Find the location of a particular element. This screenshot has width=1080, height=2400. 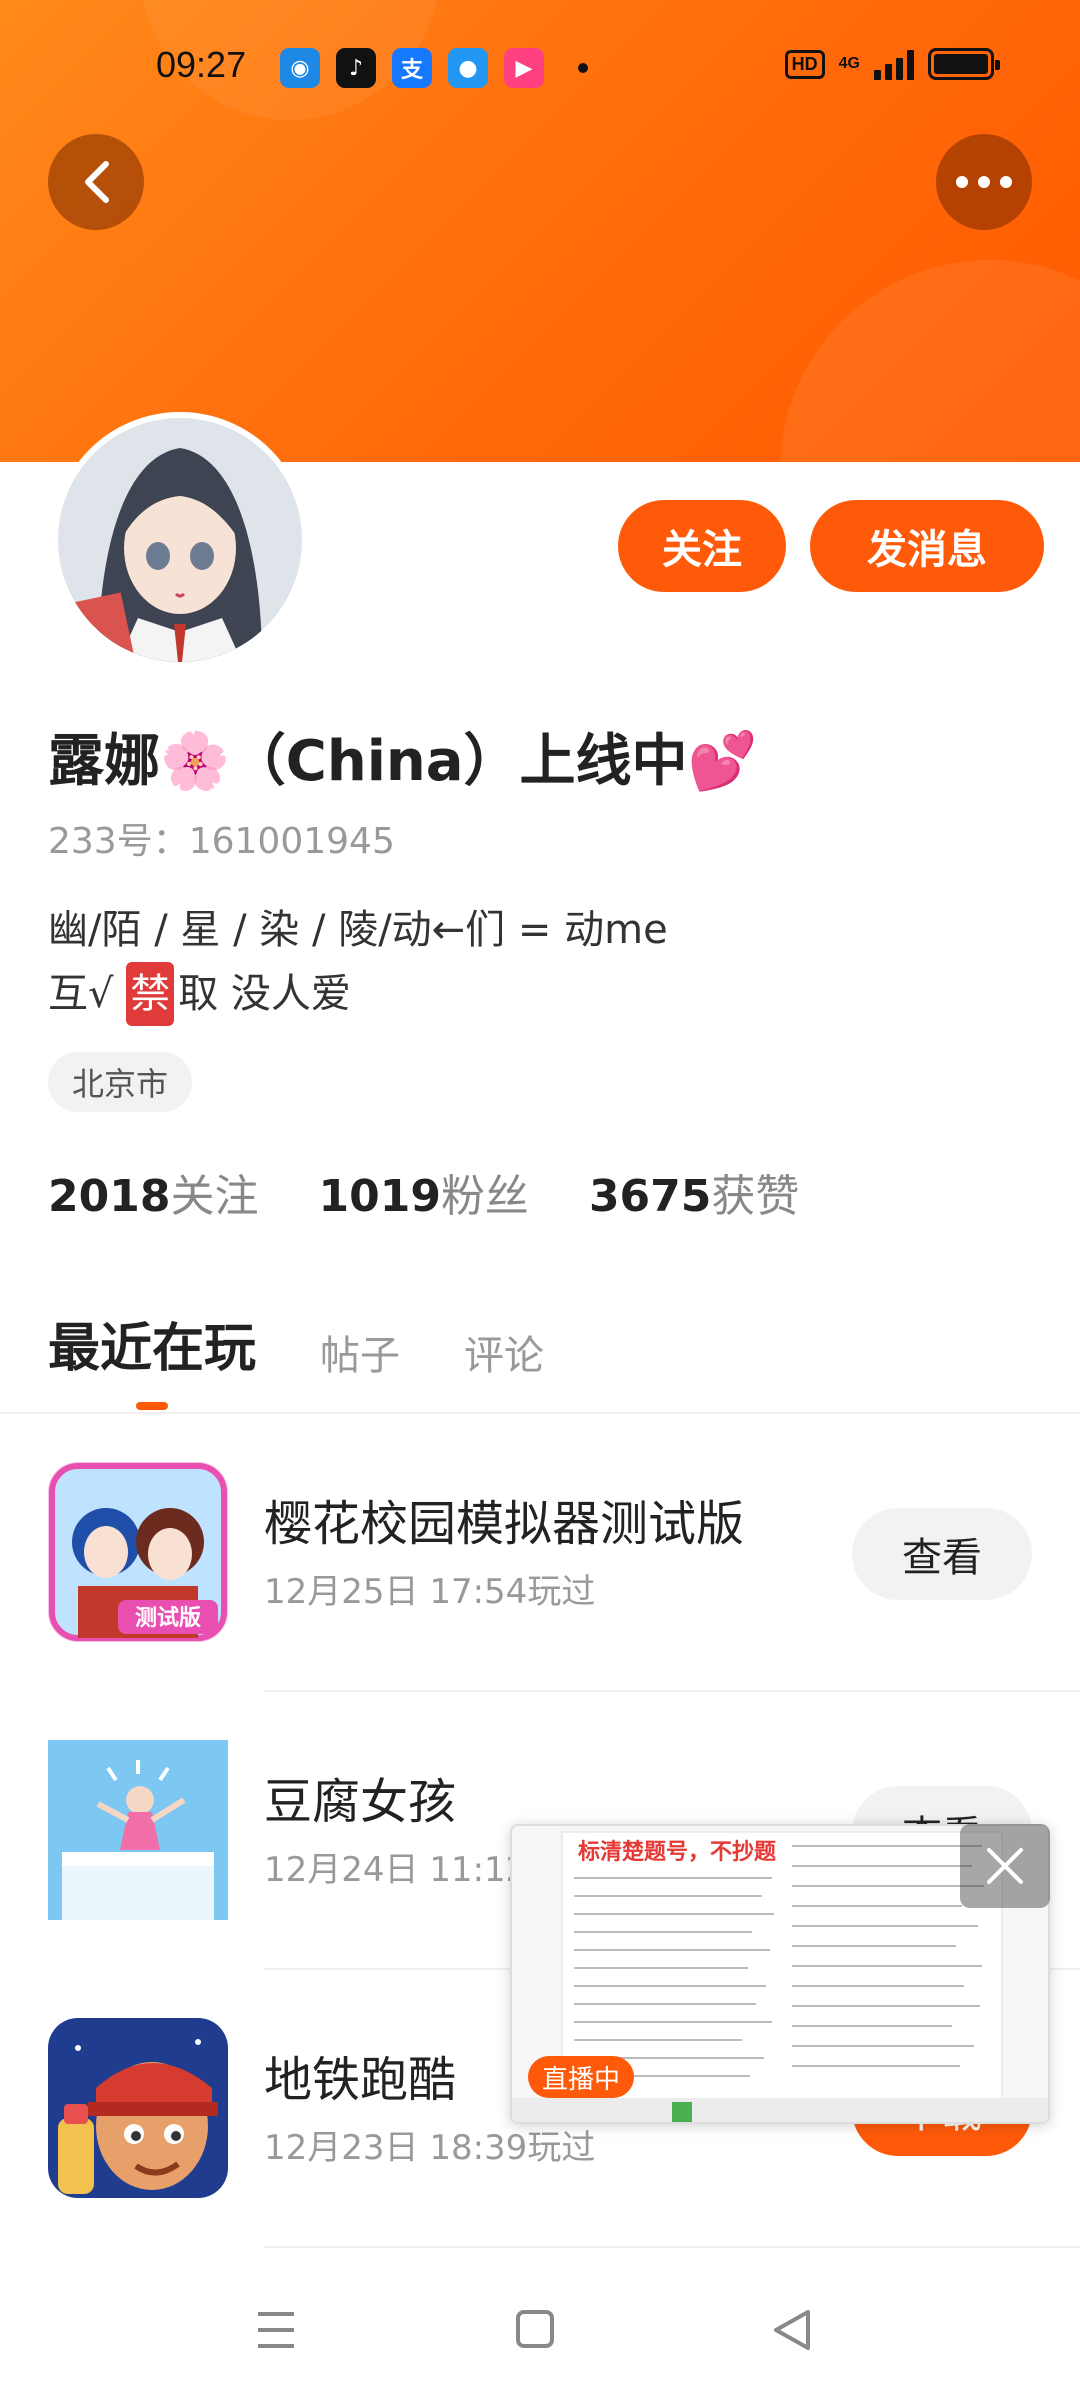

profile-bio: 幽/陌 / 星 / 染 / 陵/动←们 = 动me 互√ 禁取 没人爱 is located at coordinates (358, 962).